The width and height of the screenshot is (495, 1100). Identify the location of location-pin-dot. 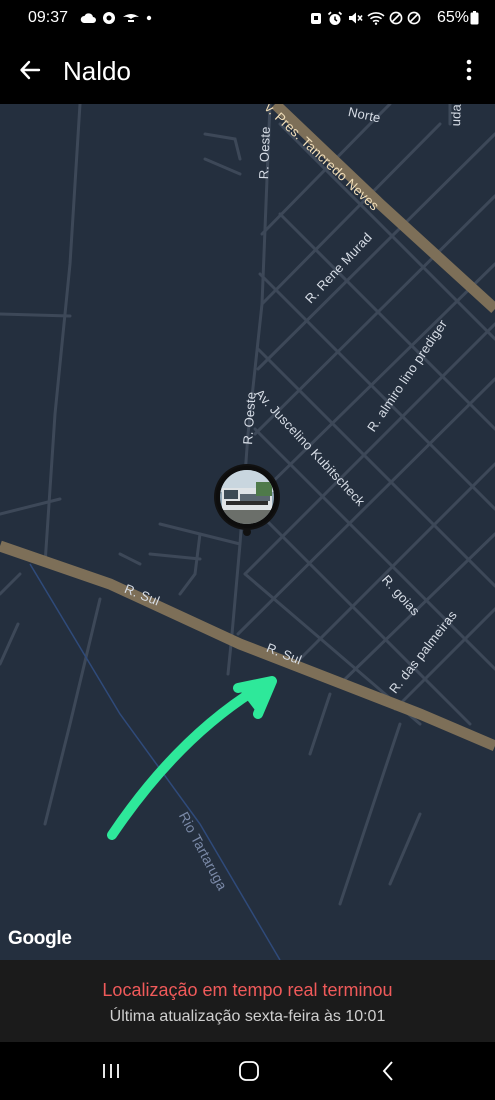
(247, 532).